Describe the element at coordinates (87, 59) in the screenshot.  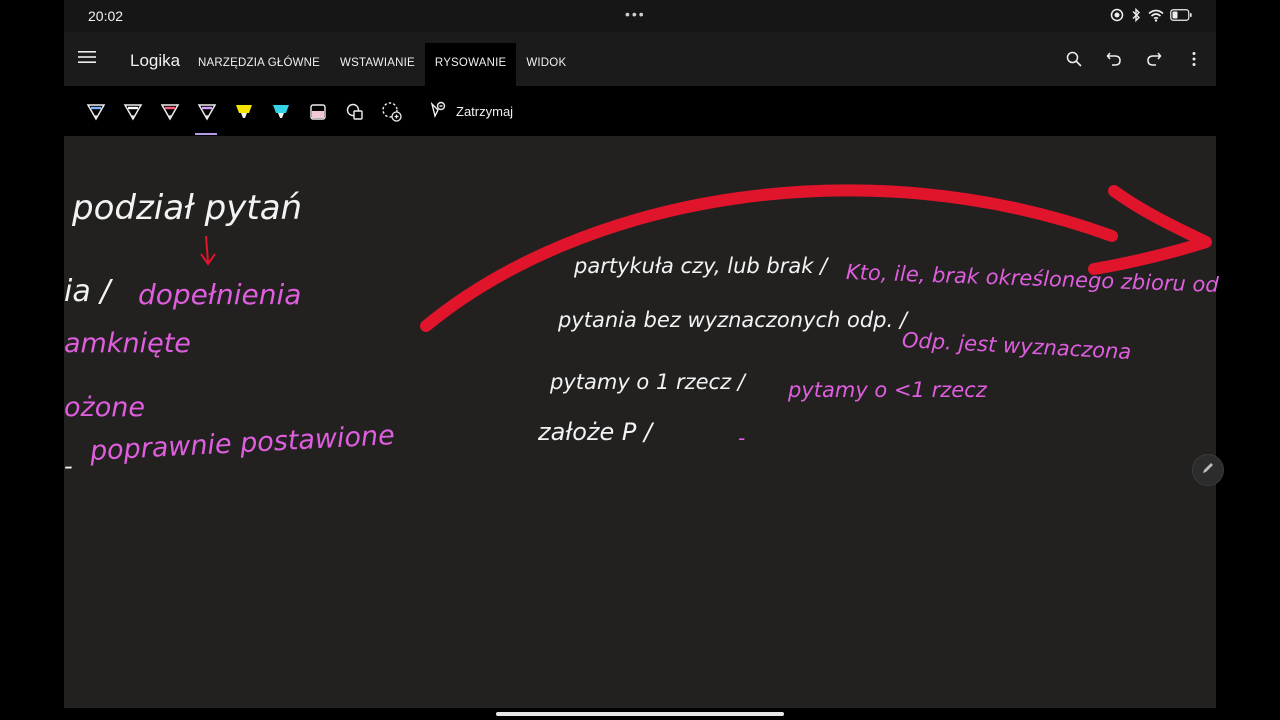
I see `hamburger-menu-icon` at that location.